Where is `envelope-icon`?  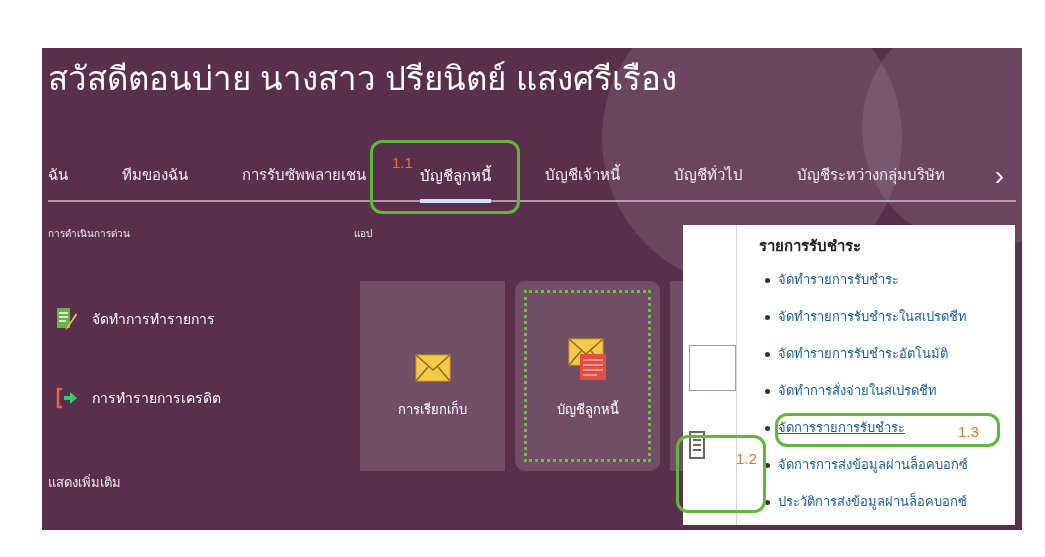
envelope-icon is located at coordinates (432, 367).